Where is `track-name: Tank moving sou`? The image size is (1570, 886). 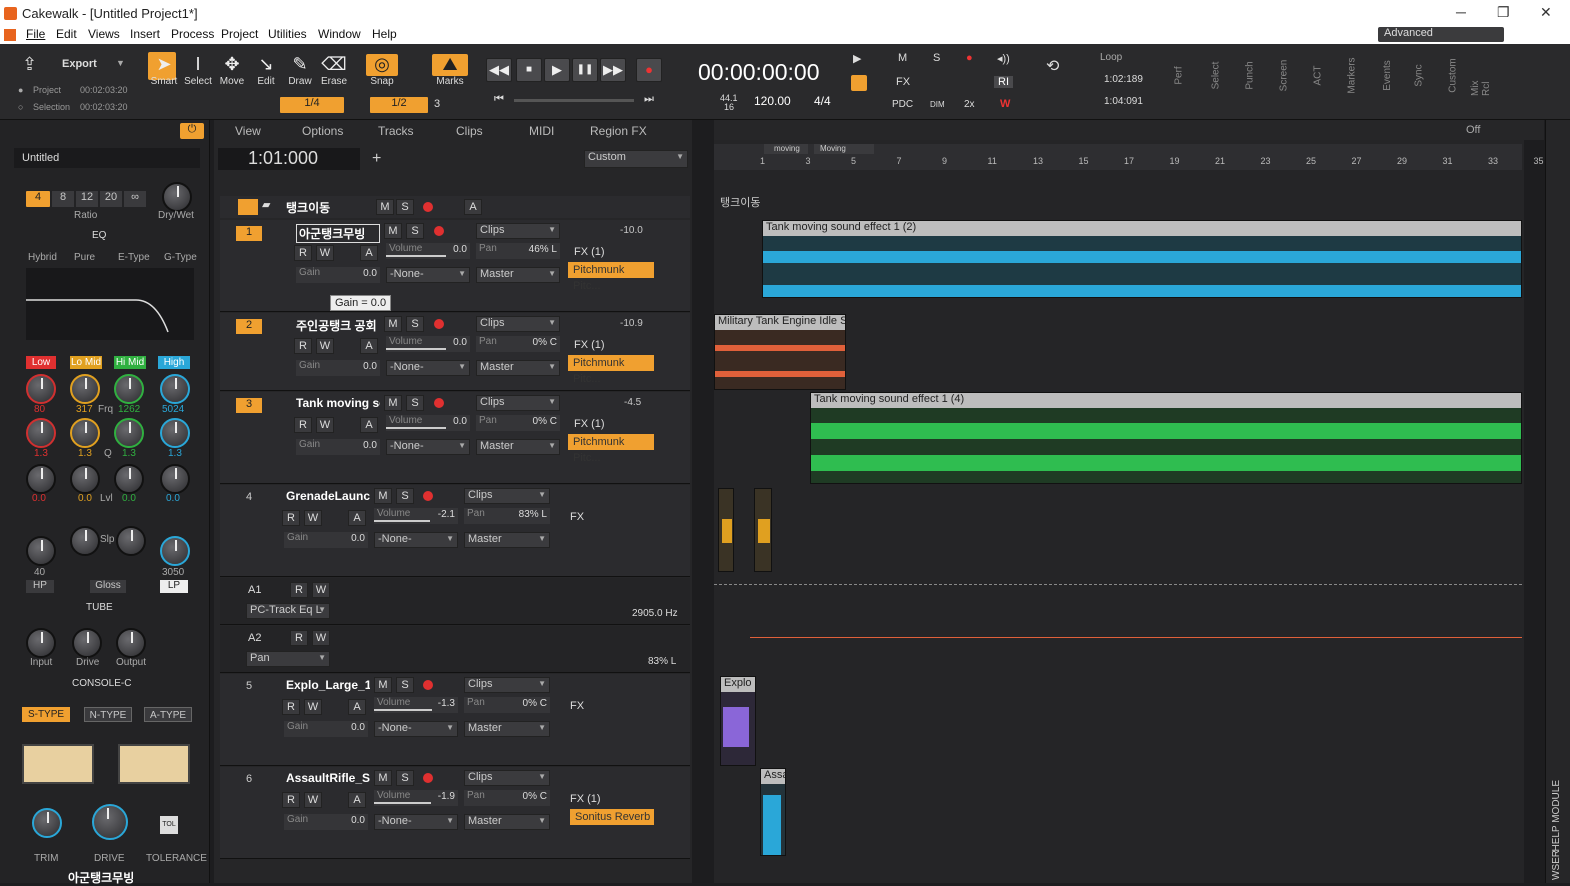 track-name: Tank moving sou is located at coordinates (338, 403).